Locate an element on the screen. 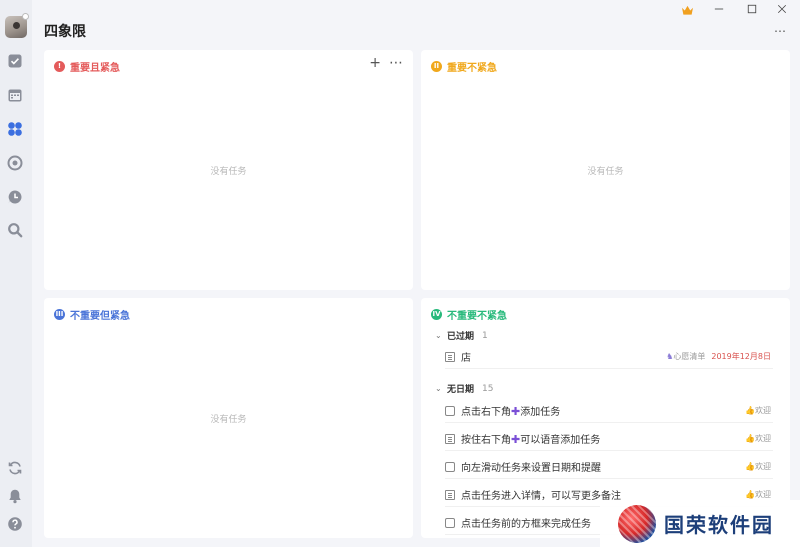  task-title: 向左滑动任务来设置日期和提醒 is located at coordinates (531, 468).